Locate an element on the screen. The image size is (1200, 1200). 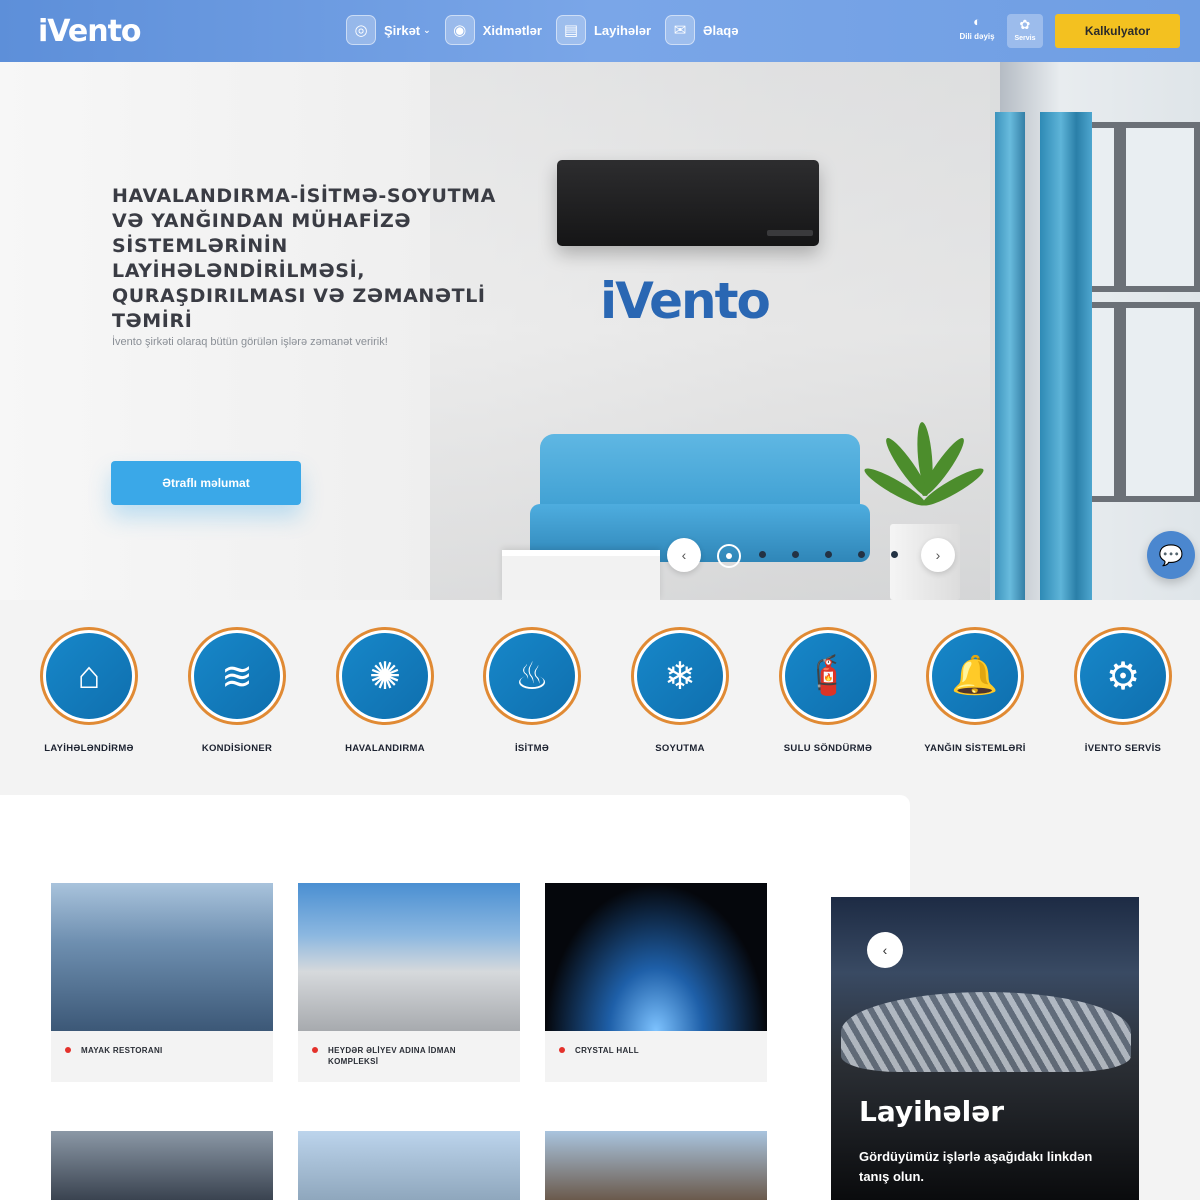
slider-dot-active is located at coordinates (729, 556).